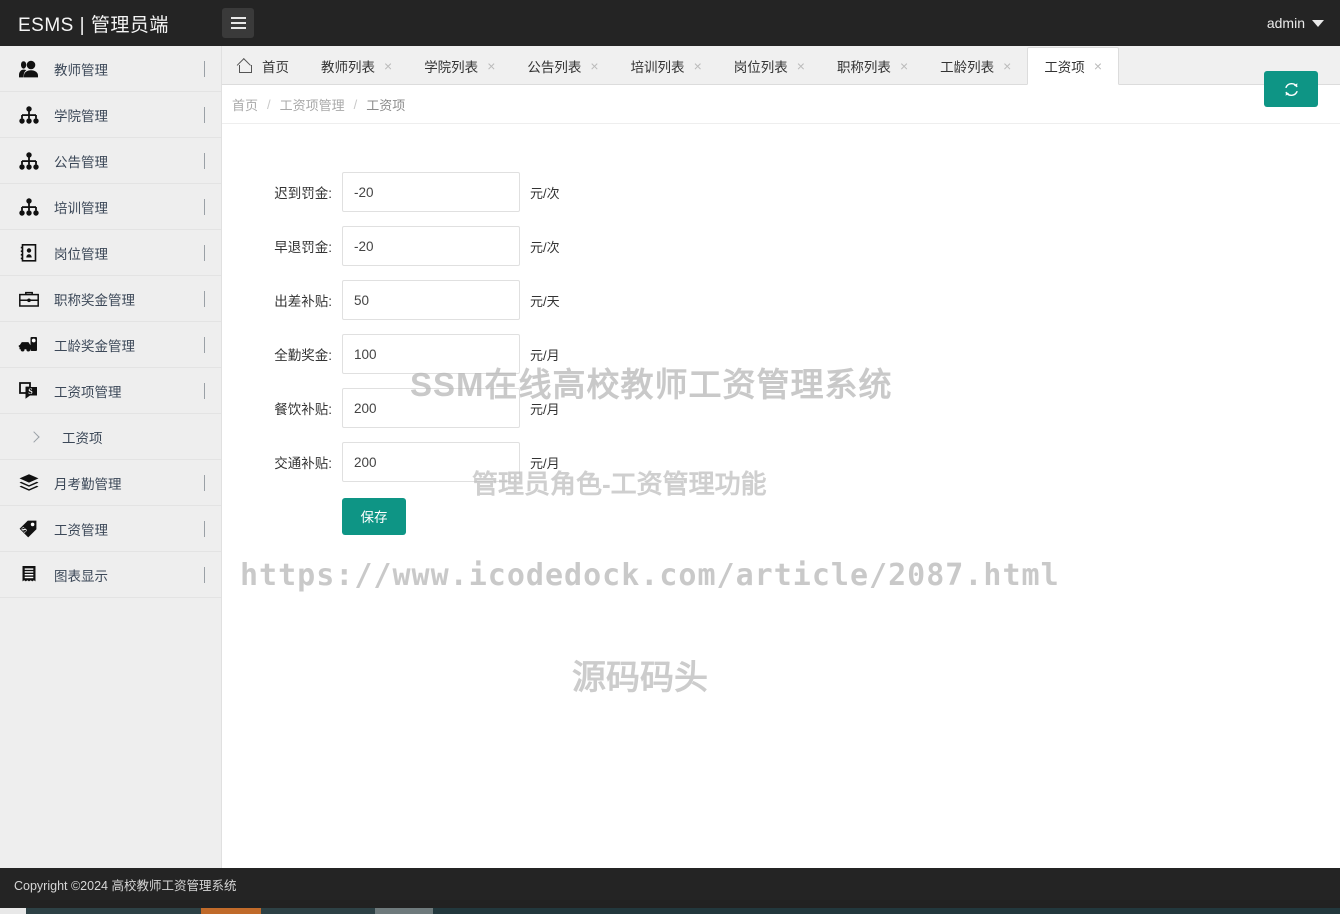 This screenshot has height=914, width=1340. I want to click on breadcrumb-item-salary-item-management: 工资项管理, so click(312, 104).